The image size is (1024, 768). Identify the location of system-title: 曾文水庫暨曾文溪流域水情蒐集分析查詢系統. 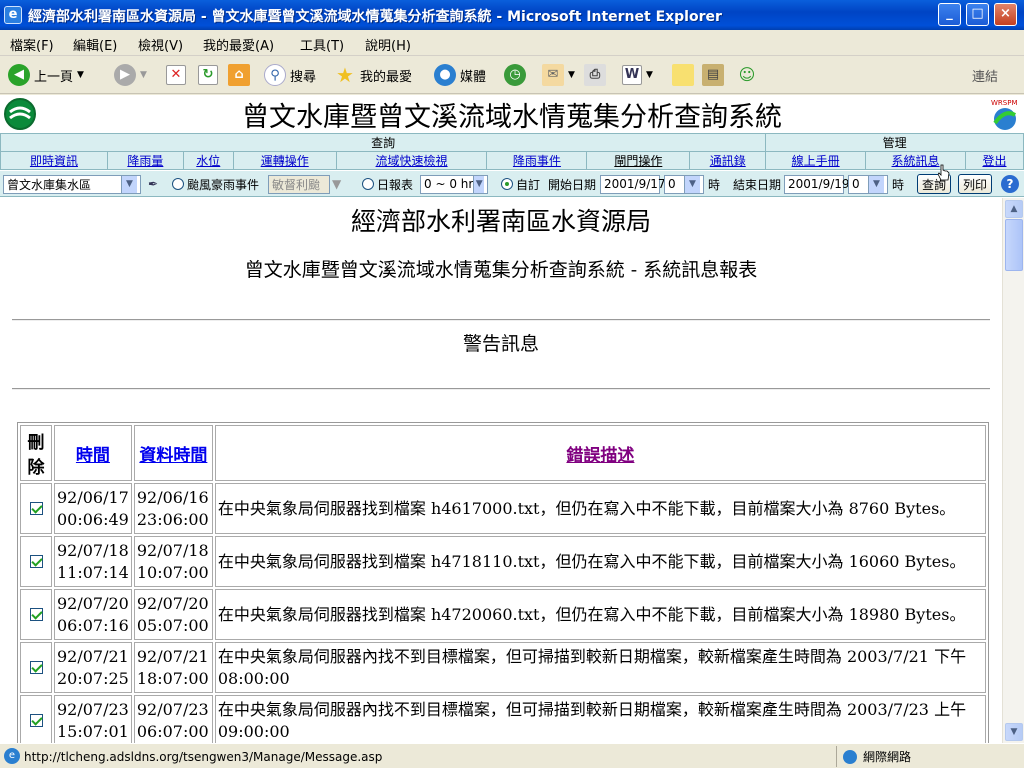
(512, 117).